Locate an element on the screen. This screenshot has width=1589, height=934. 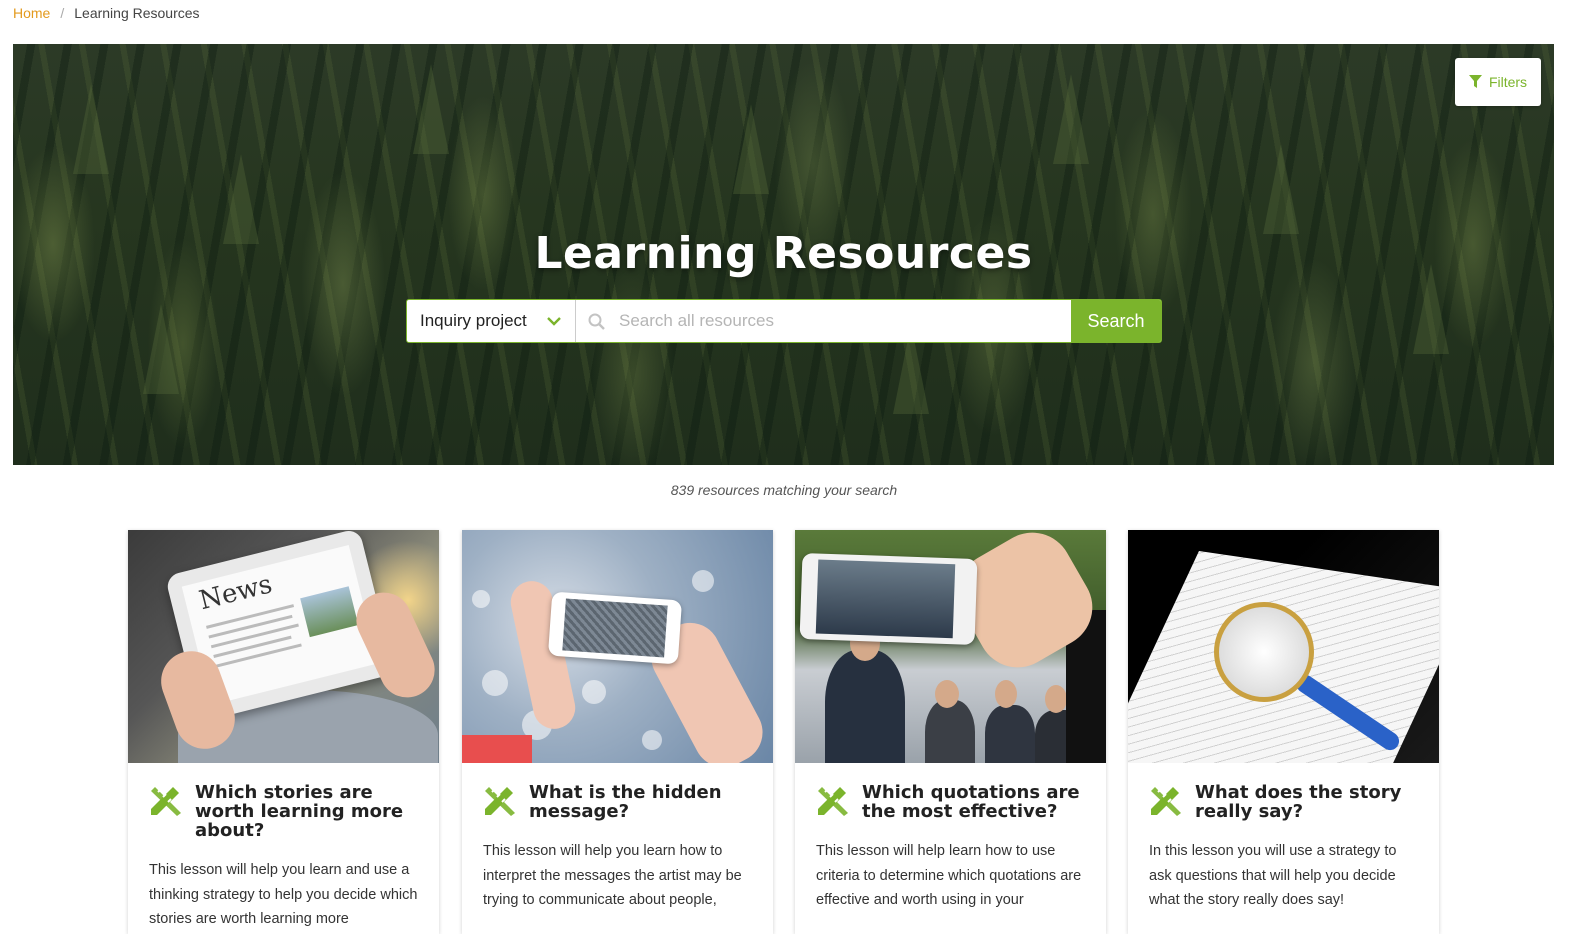
breadcrumb-home-link: Home is located at coordinates (31, 13).